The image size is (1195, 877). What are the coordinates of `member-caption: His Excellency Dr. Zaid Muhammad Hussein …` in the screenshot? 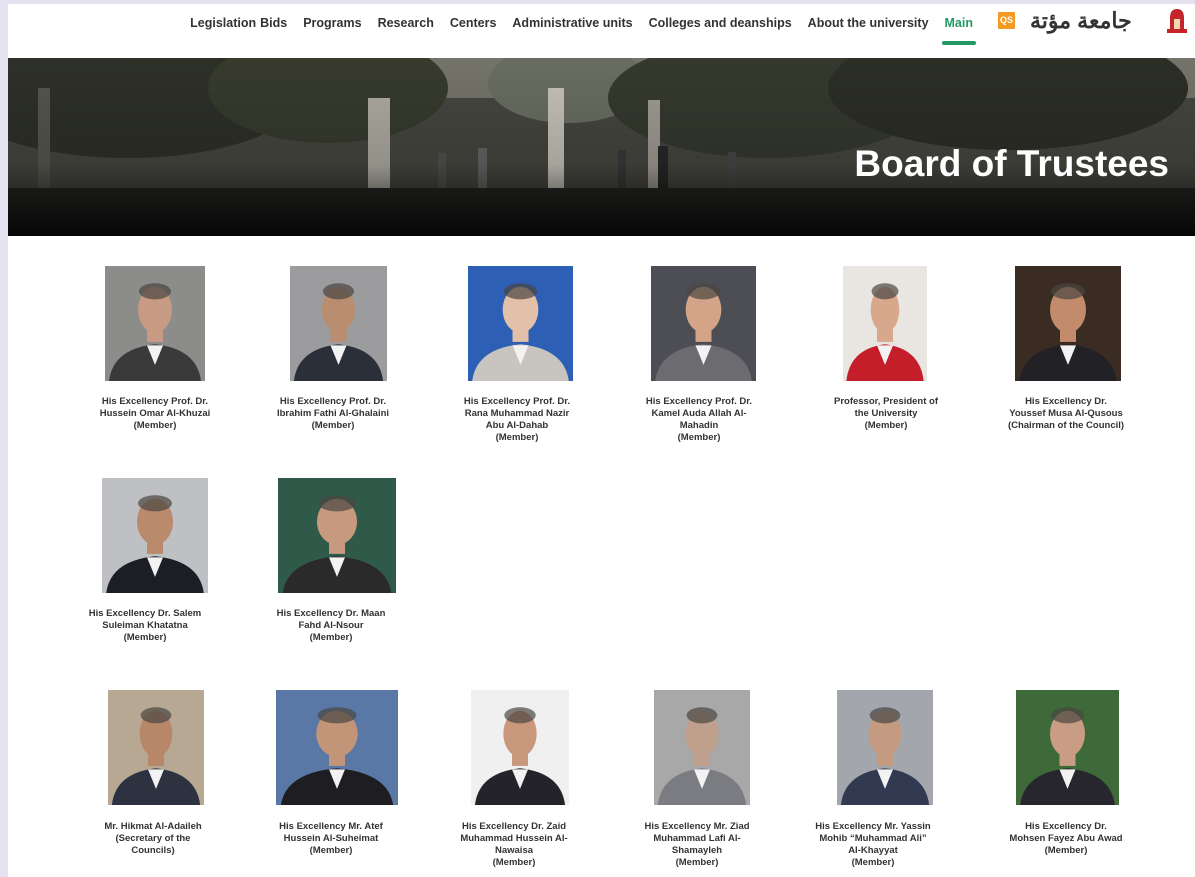 It's located at (514, 845).